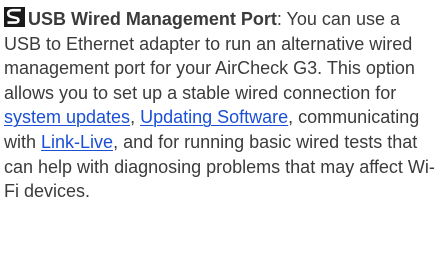  Describe the element at coordinates (214, 117) in the screenshot. I see `link-updating-software: Updating Software` at that location.